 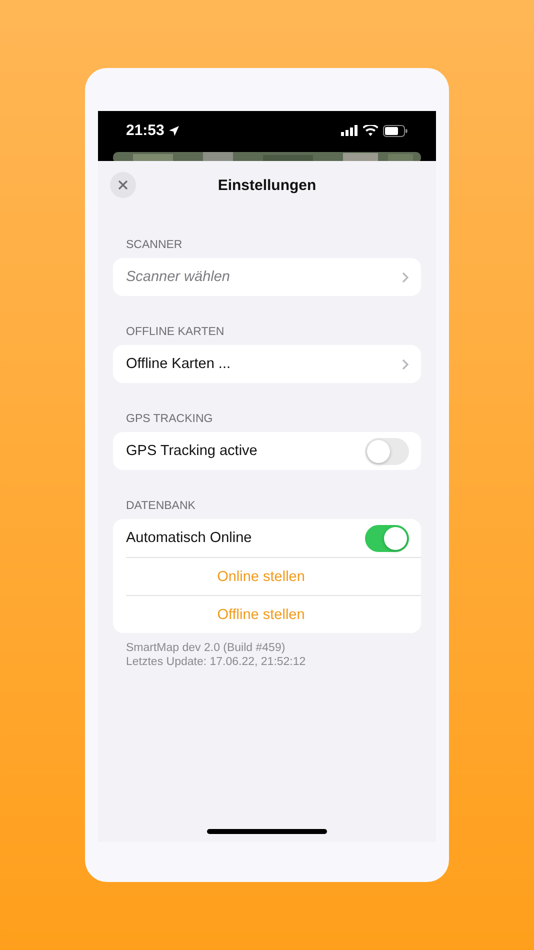 I want to click on row-label: GPS Tracking active, so click(x=192, y=451).